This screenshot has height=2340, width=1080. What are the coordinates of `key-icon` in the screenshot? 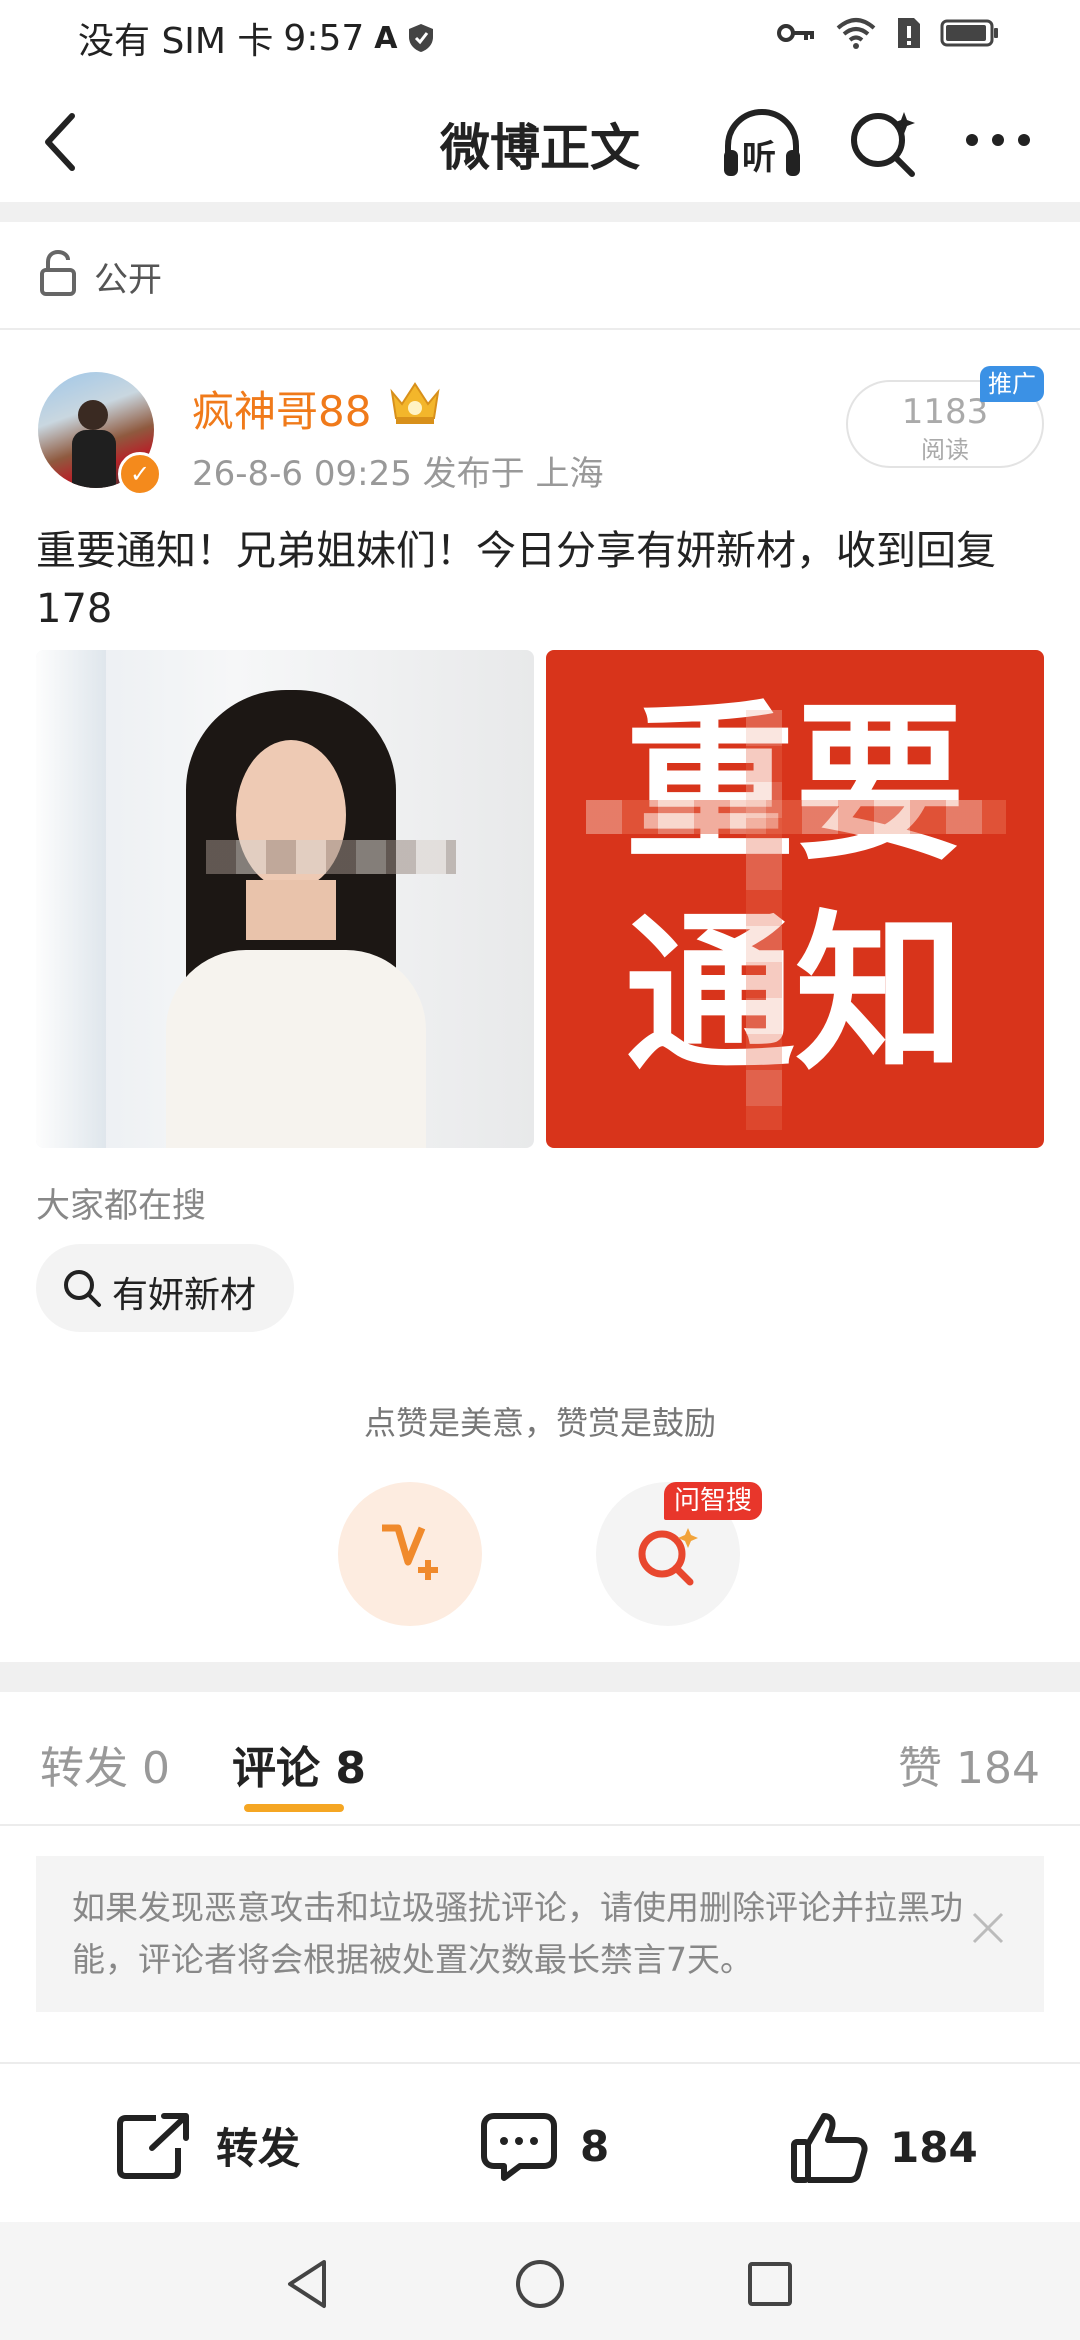 It's located at (795, 33).